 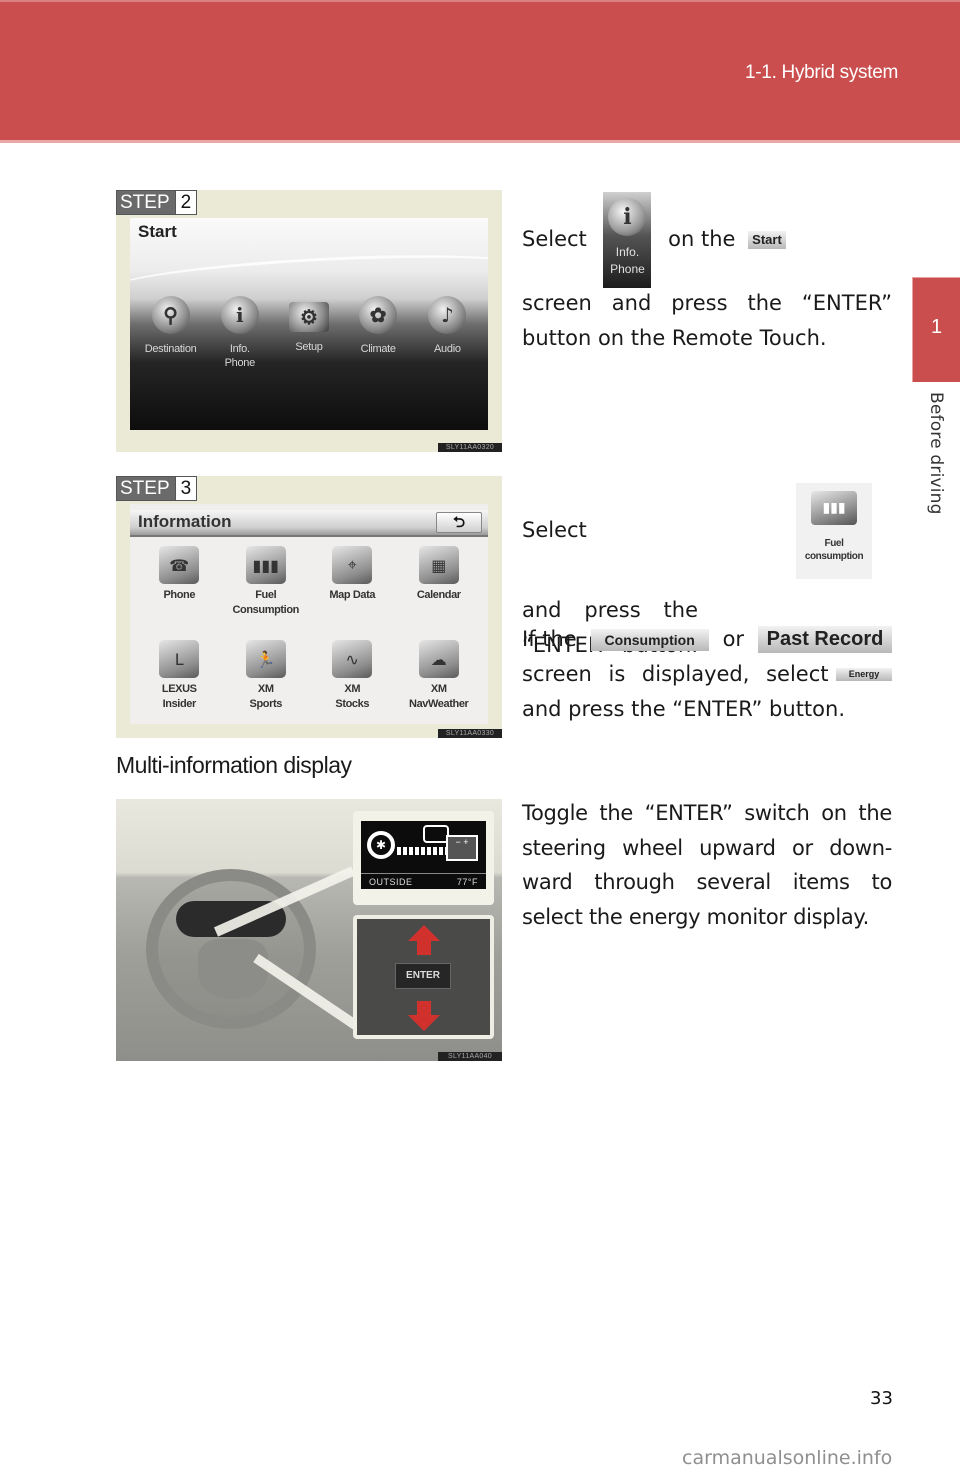 What do you see at coordinates (157, 231) in the screenshot?
I see `start-screen-title: Start` at bounding box center [157, 231].